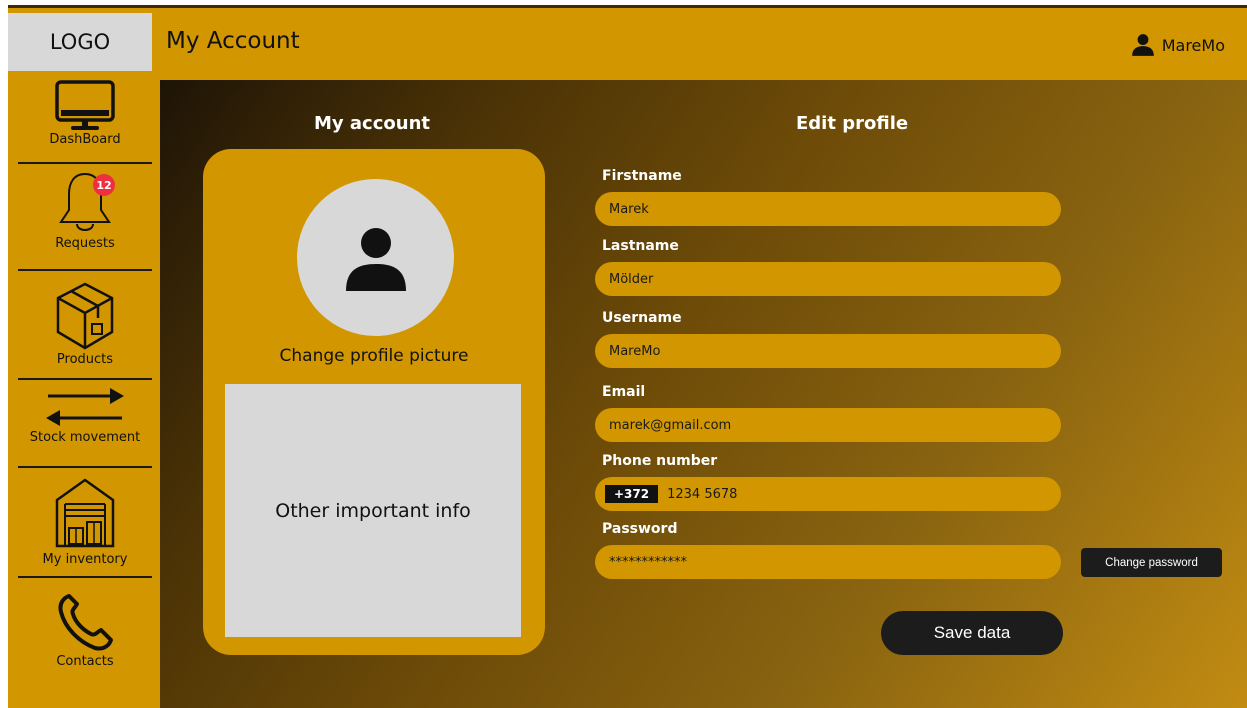 This screenshot has height=708, width=1247. What do you see at coordinates (85, 139) in the screenshot?
I see `sidebar-item-label: DashBoard` at bounding box center [85, 139].